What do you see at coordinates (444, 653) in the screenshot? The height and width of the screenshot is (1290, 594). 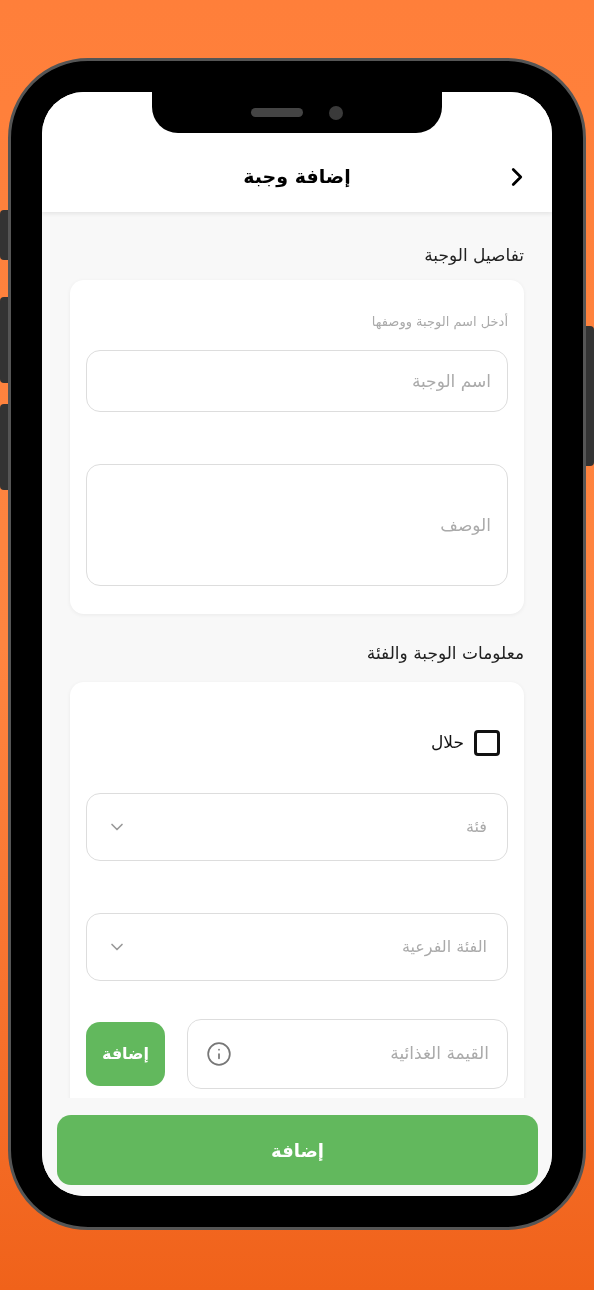 I see `section-title: معلومات الوجبة والفئة` at bounding box center [444, 653].